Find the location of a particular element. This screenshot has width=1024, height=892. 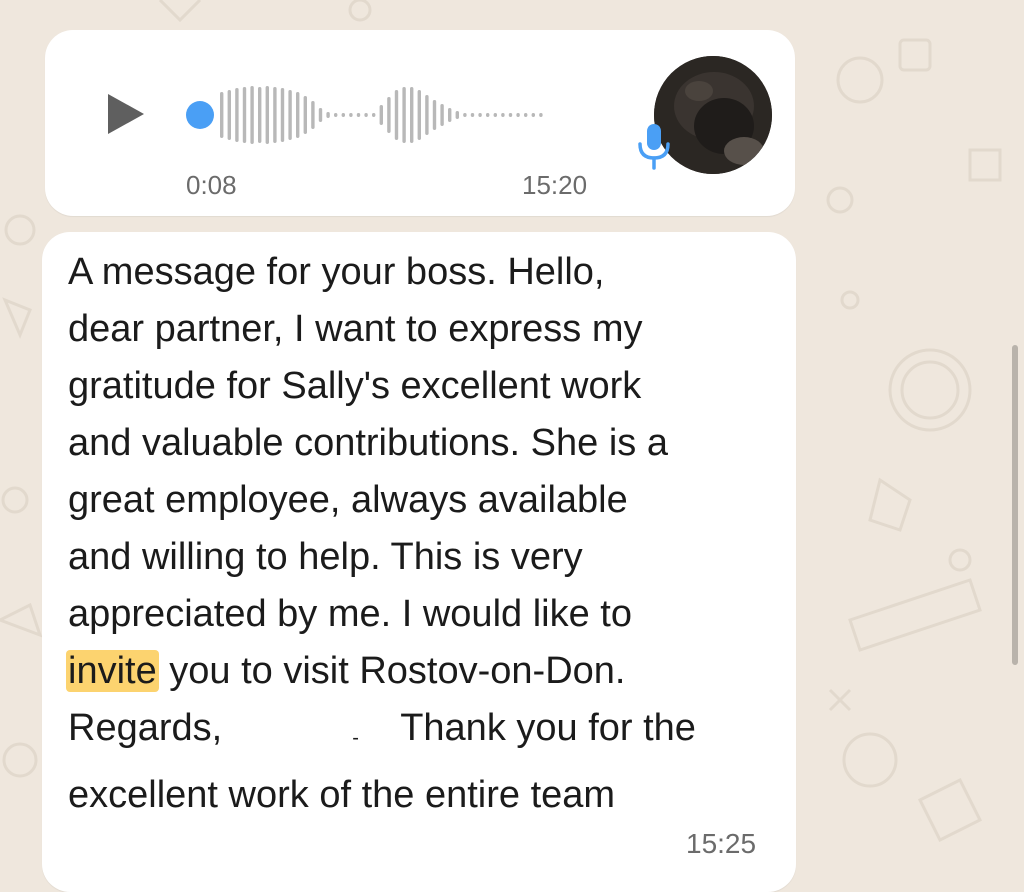

message-timestamp: 15:25 is located at coordinates (721, 843).